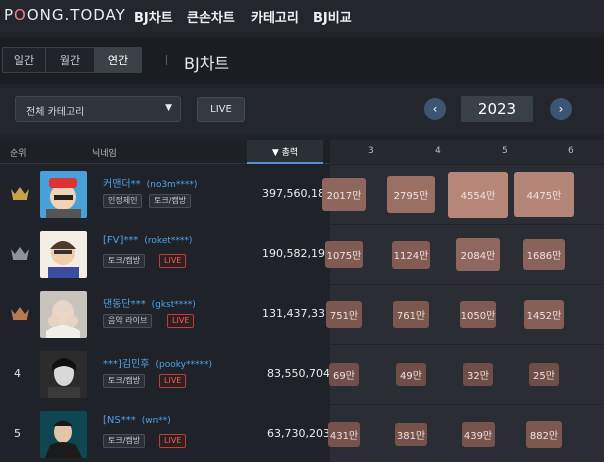  I want to click on month-value: 431만, so click(344, 436).